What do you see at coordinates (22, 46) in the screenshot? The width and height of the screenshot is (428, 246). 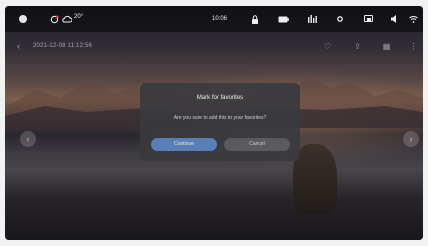 I see `back-arrow-icon: ‹` at bounding box center [22, 46].